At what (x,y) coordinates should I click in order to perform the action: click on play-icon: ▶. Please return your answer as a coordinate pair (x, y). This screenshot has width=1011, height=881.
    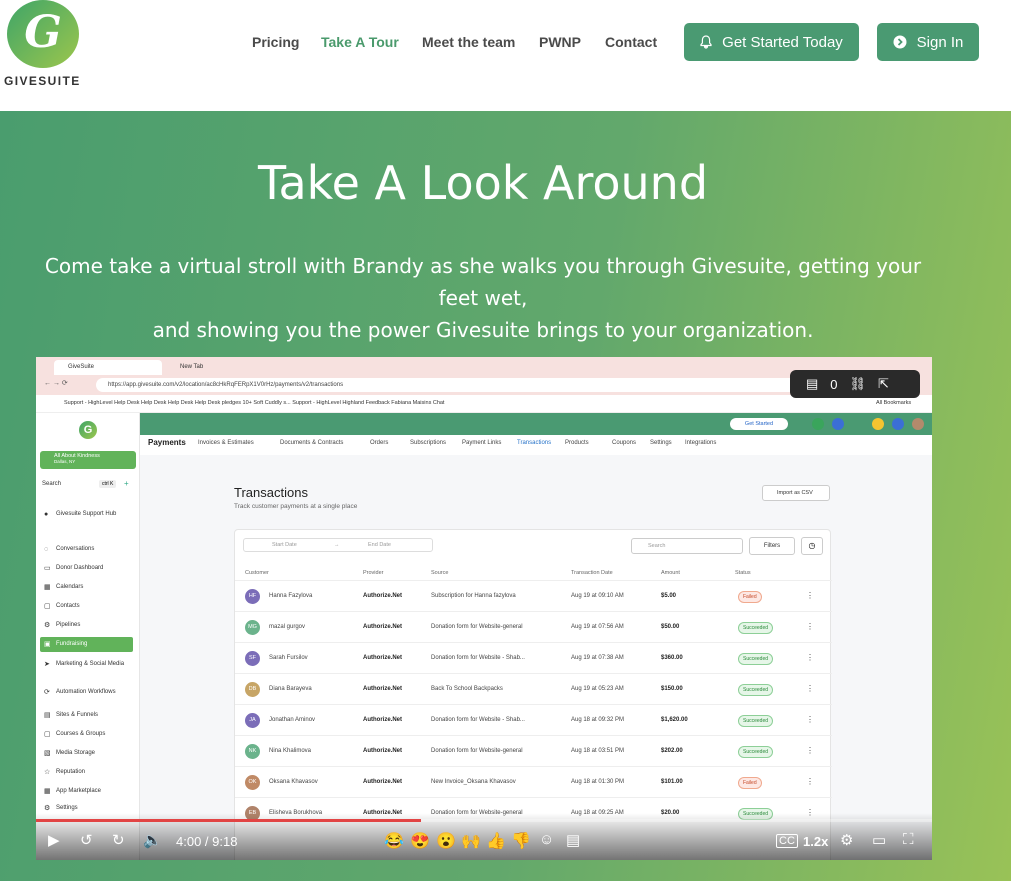
    Looking at the image, I should click on (54, 840).